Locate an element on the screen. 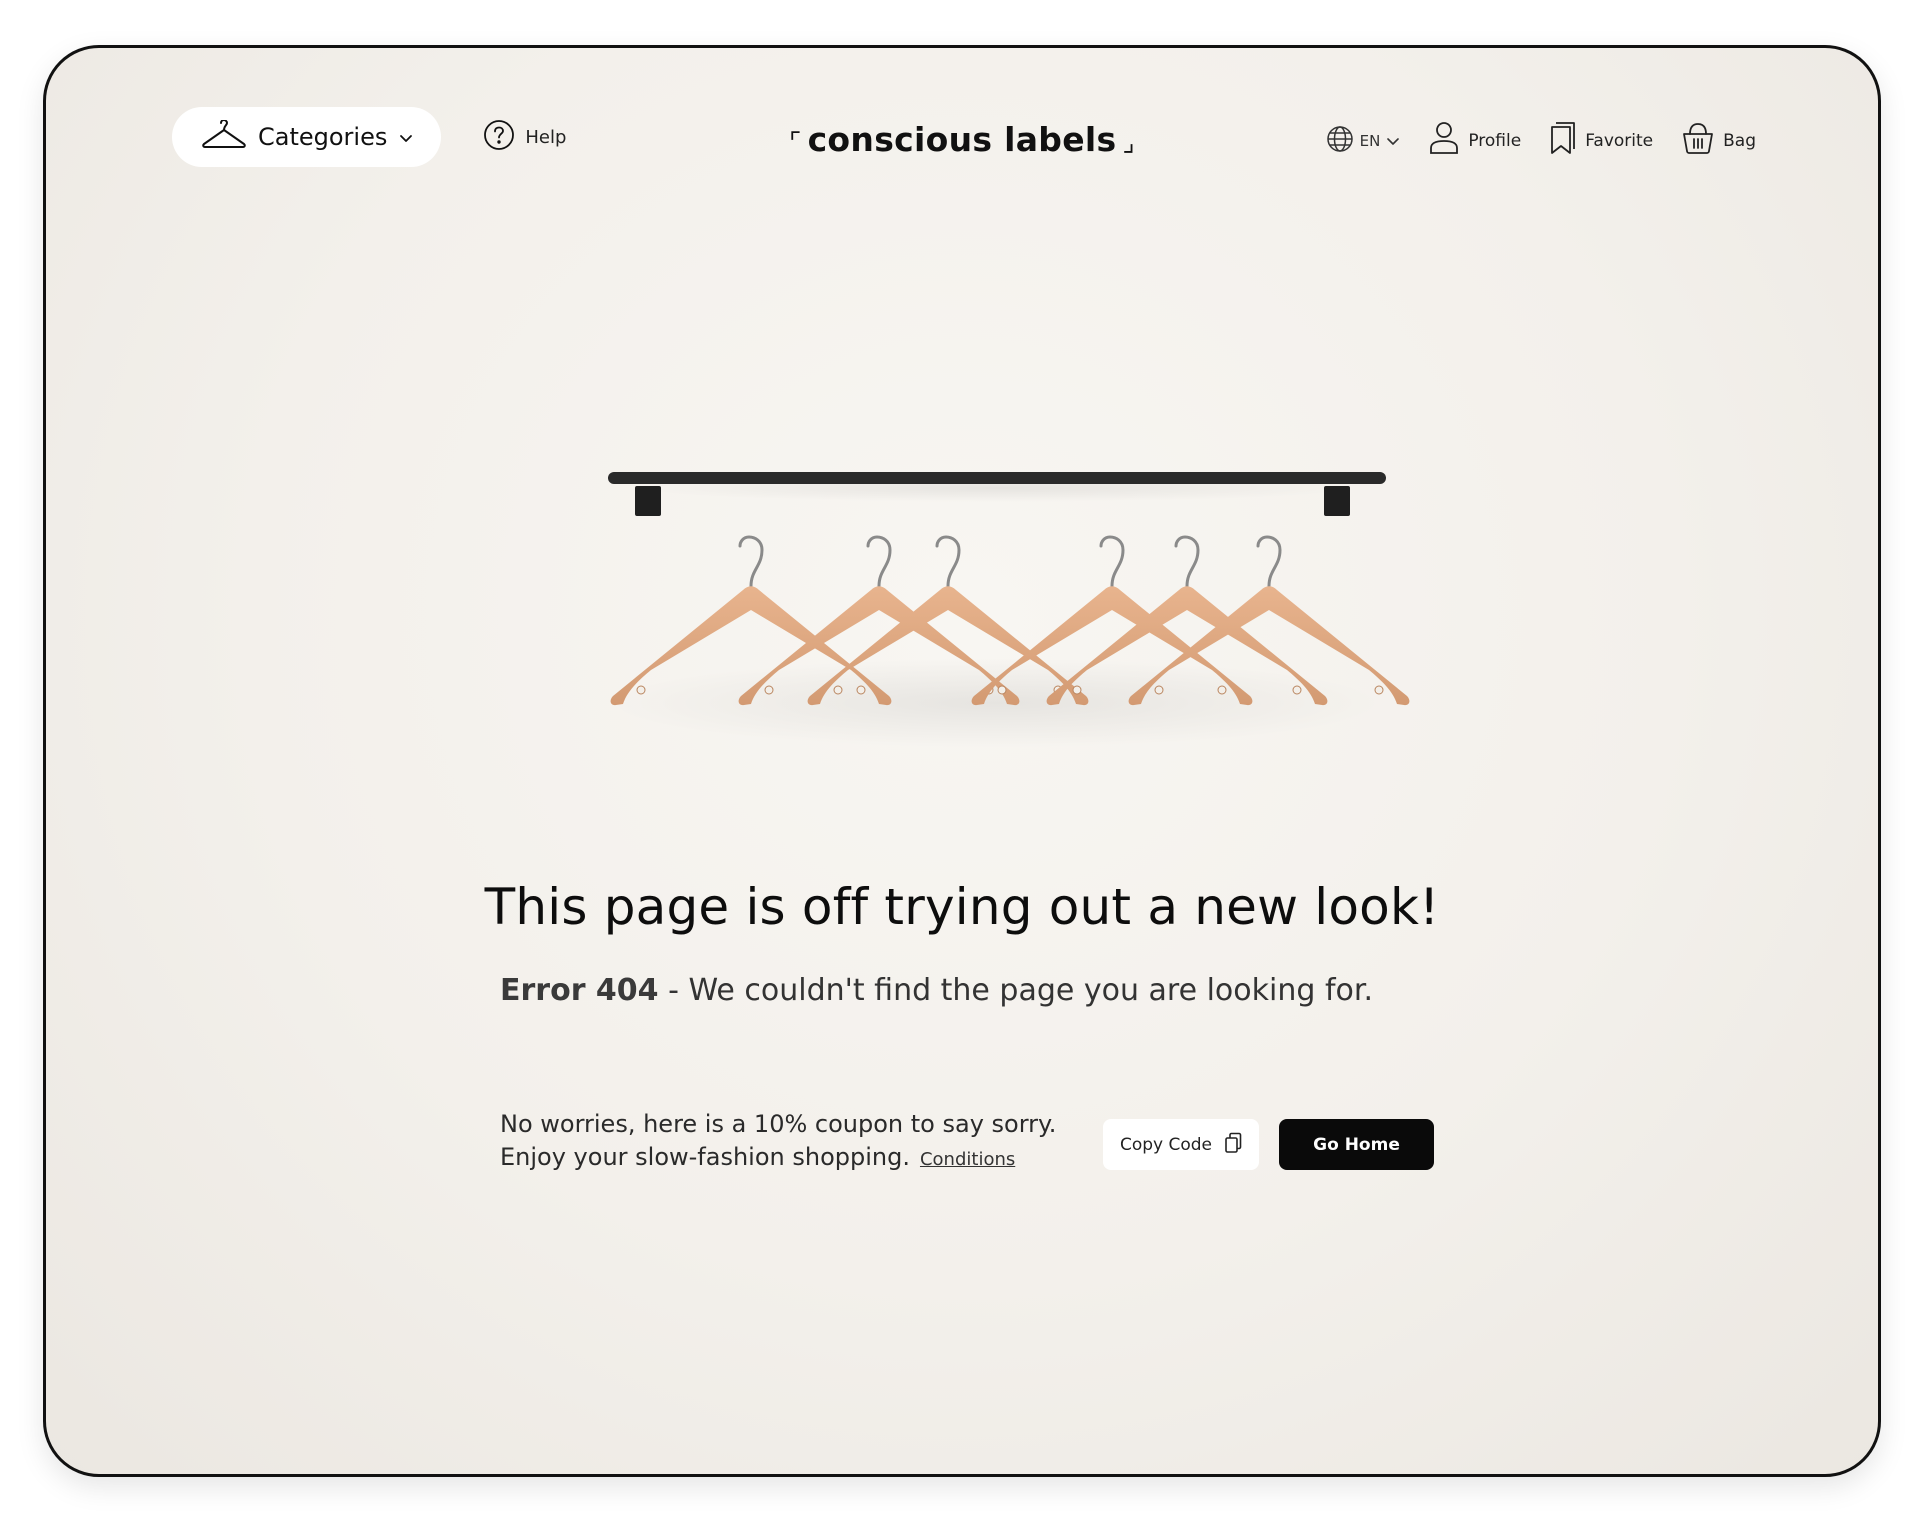 Image resolution: width=1920 pixels, height=1519 pixels. language-label: EN is located at coordinates (1370, 140).